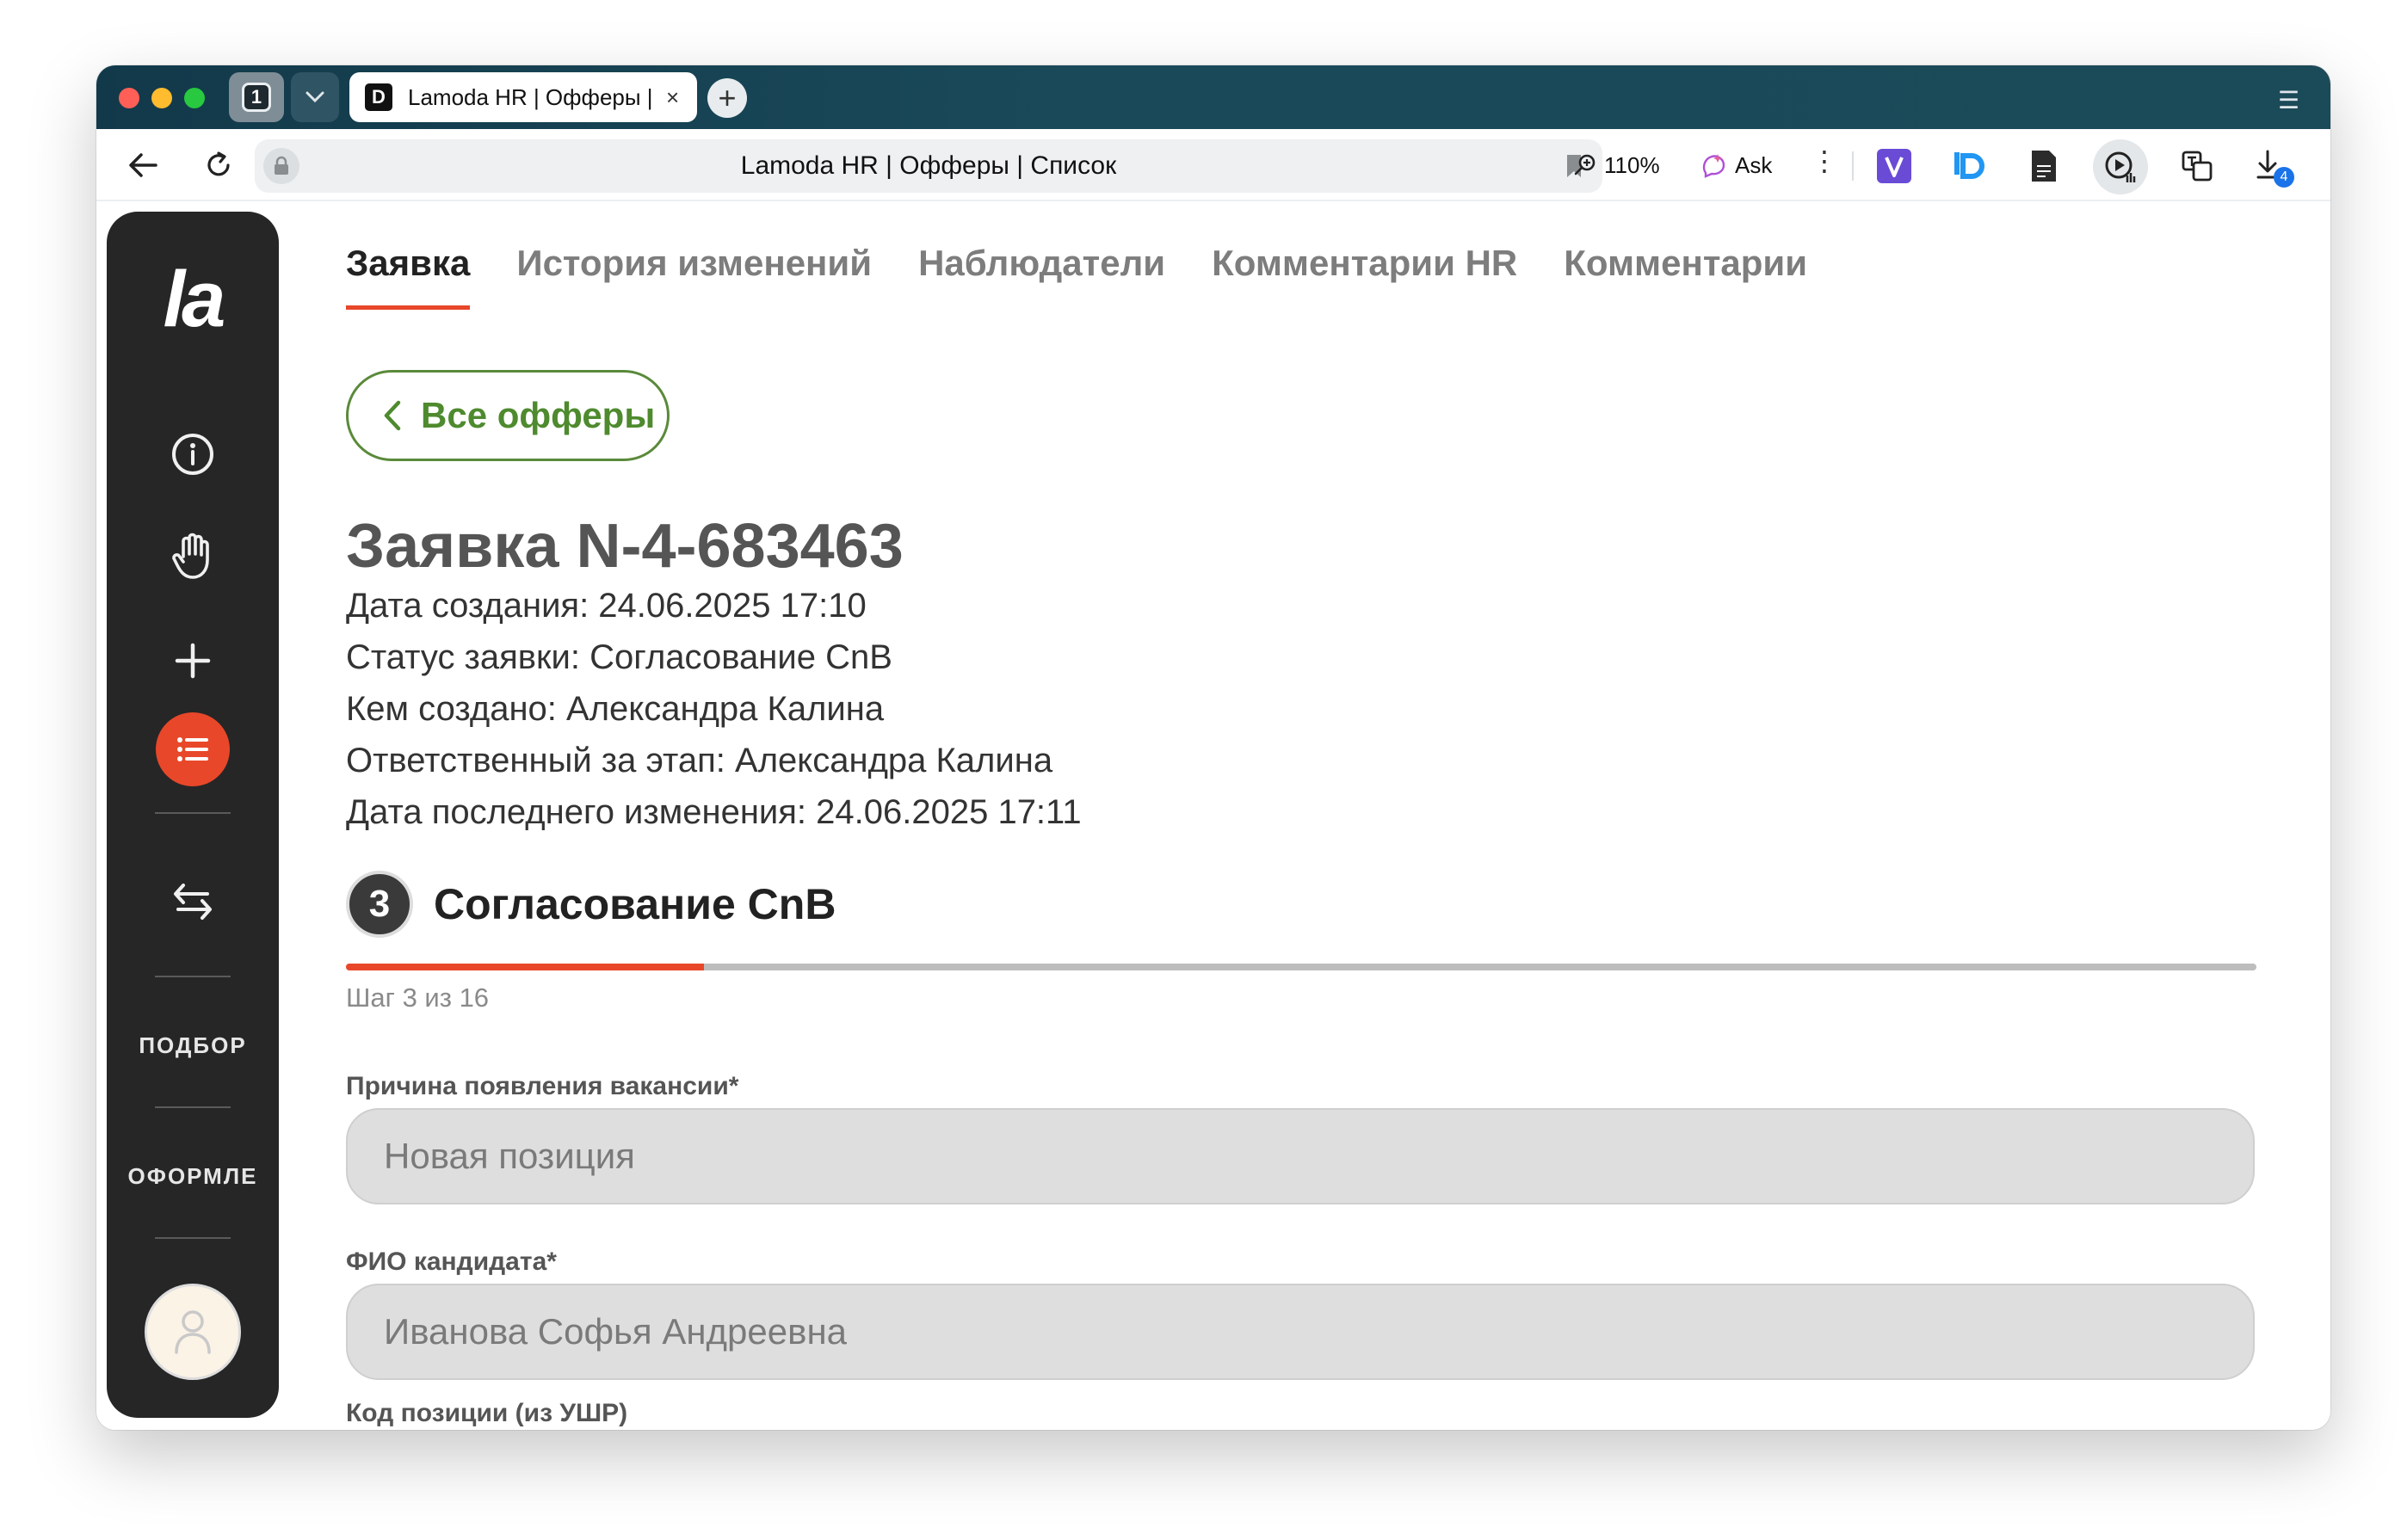 The height and width of the screenshot is (1540, 2401). Describe the element at coordinates (672, 97) in the screenshot. I see `tab-close-icon: ×` at that location.